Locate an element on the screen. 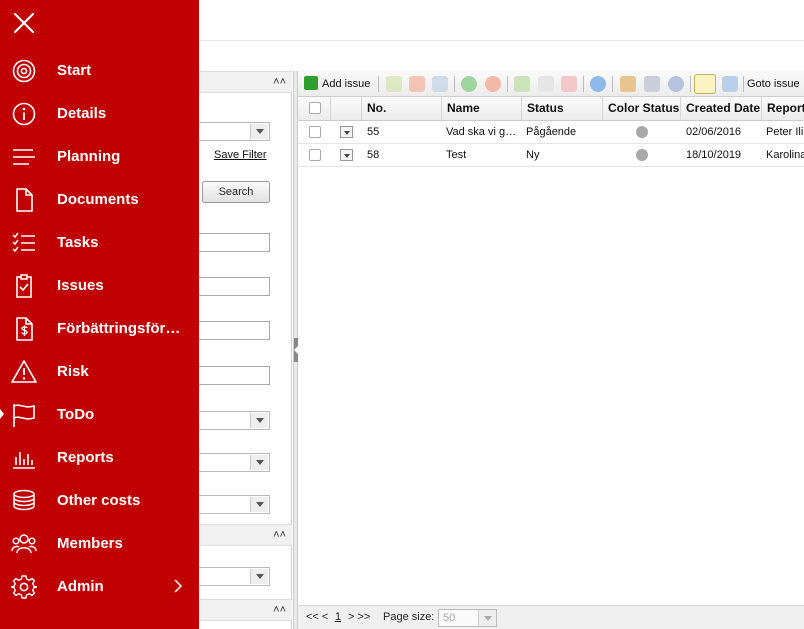  search-button: Search is located at coordinates (236, 192).